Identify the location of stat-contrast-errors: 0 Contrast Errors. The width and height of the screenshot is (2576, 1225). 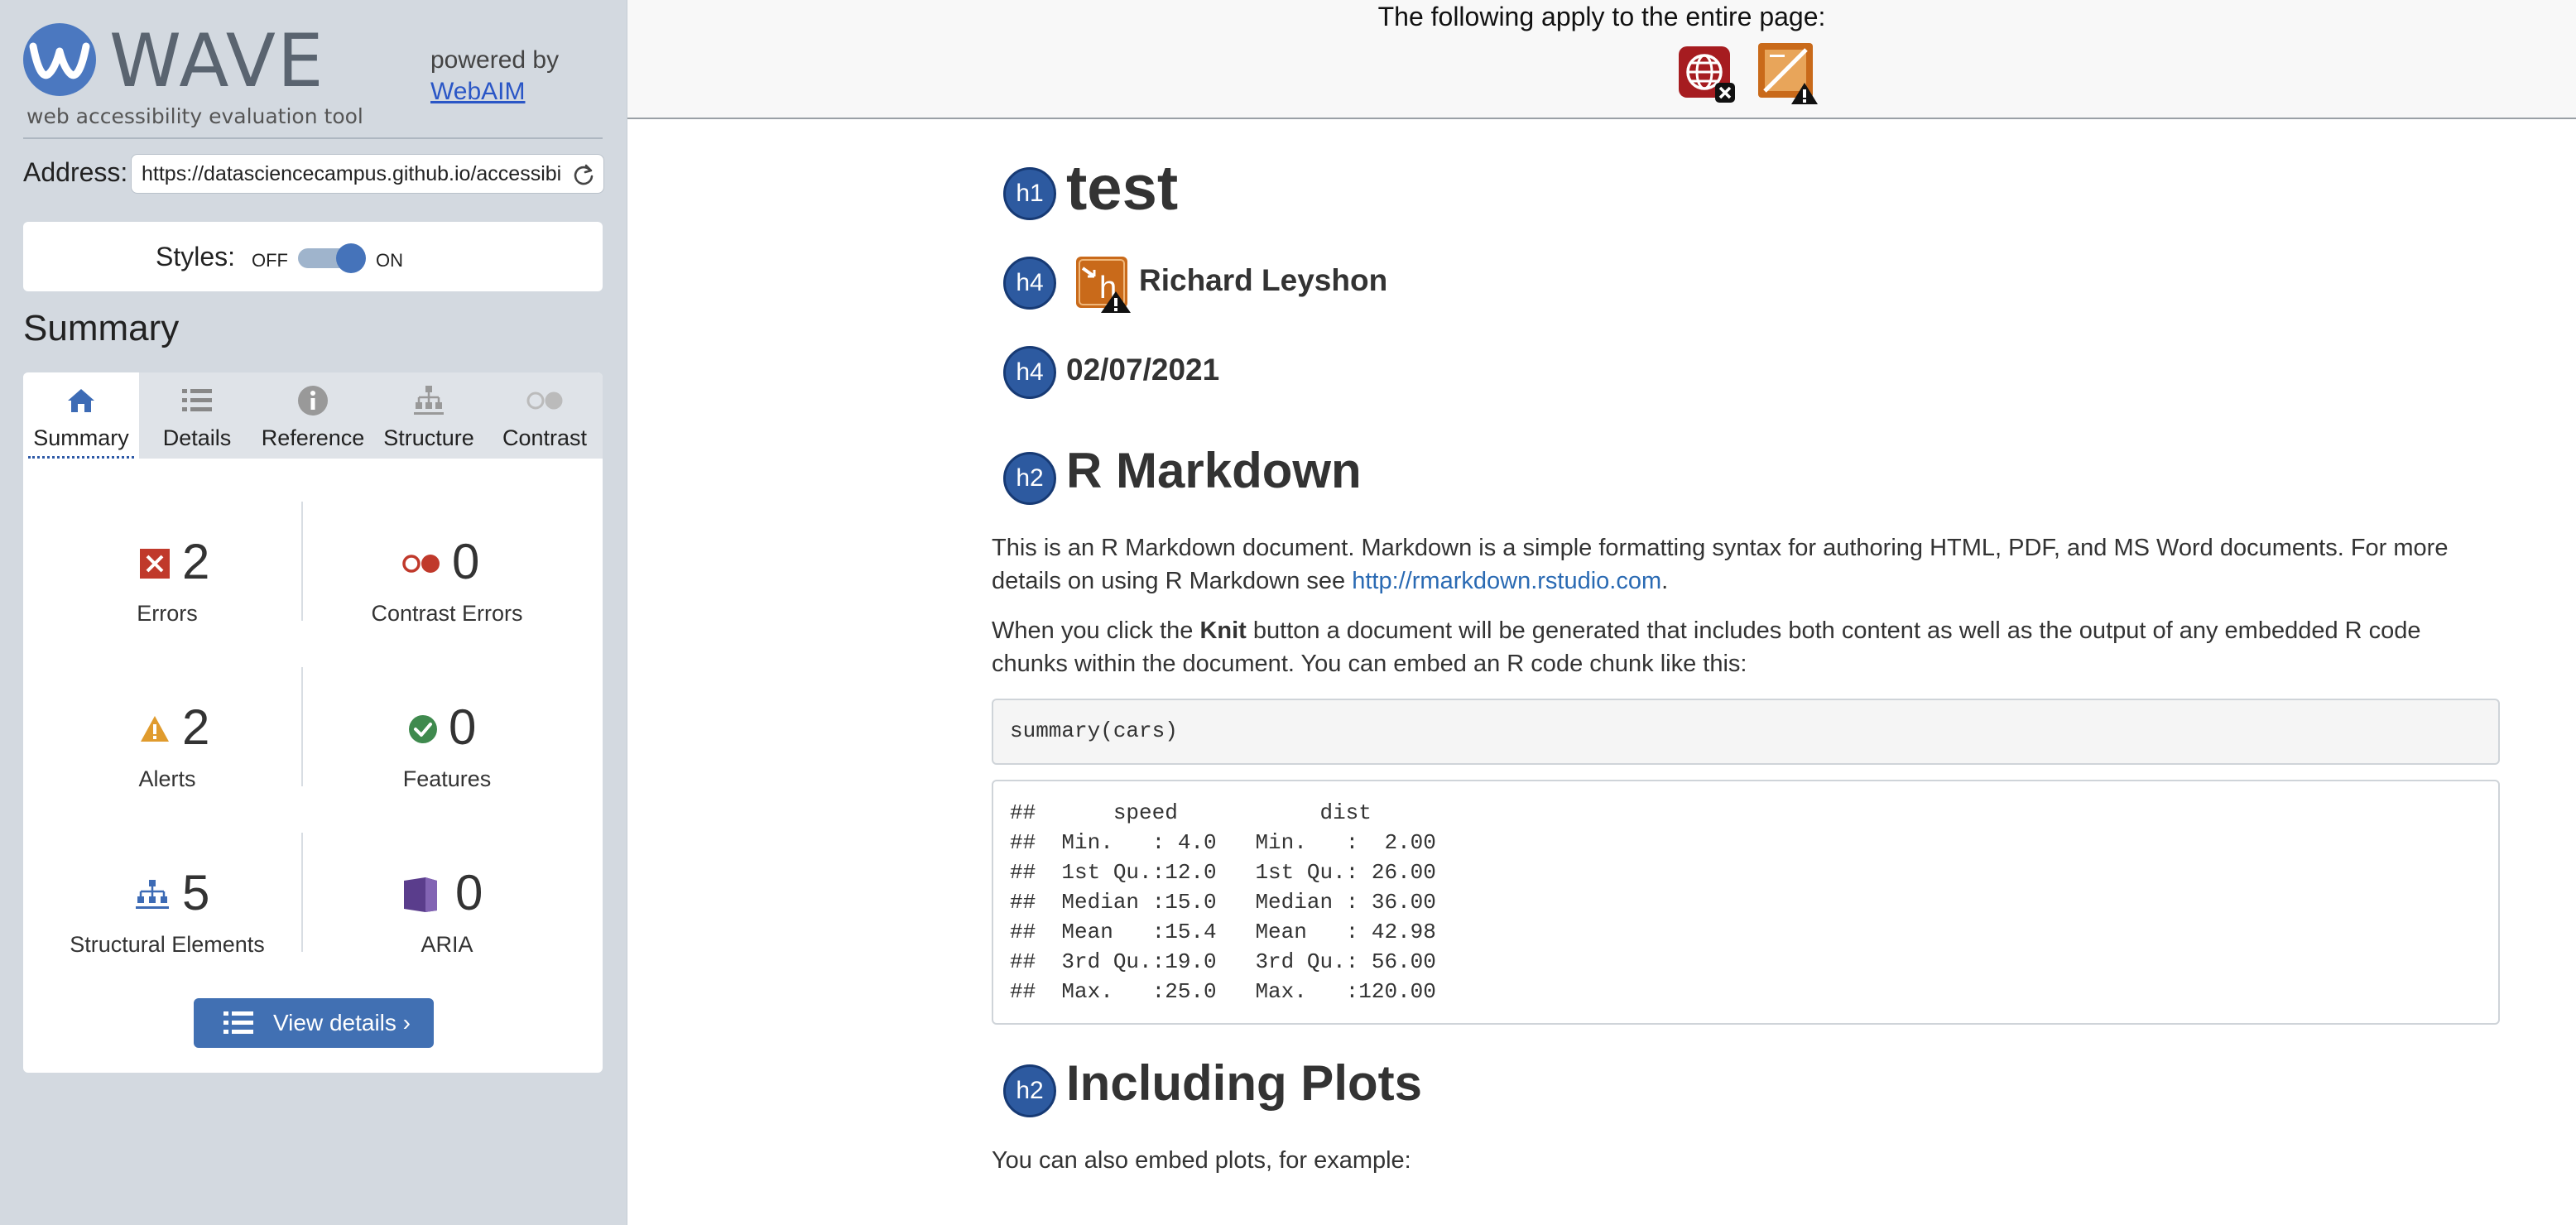
(447, 595).